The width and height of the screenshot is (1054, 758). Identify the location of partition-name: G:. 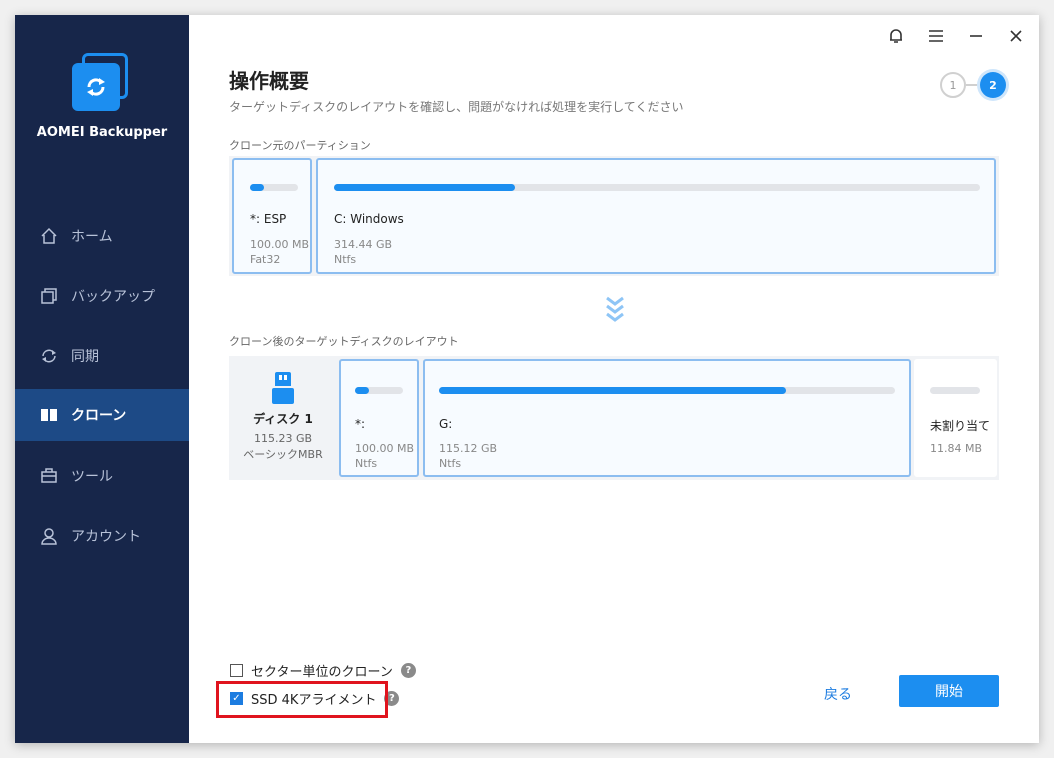
(446, 424).